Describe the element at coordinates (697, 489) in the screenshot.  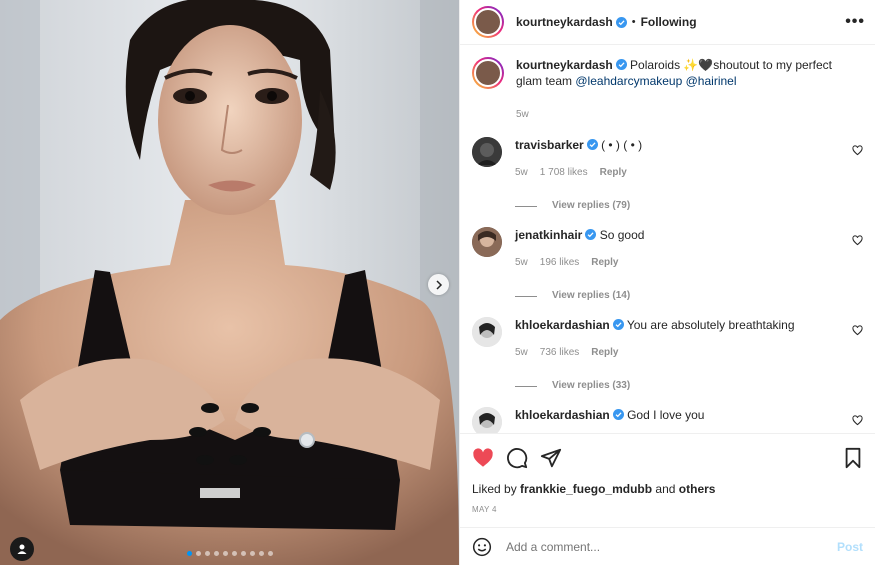
I see `liked-by-others-link: others` at that location.